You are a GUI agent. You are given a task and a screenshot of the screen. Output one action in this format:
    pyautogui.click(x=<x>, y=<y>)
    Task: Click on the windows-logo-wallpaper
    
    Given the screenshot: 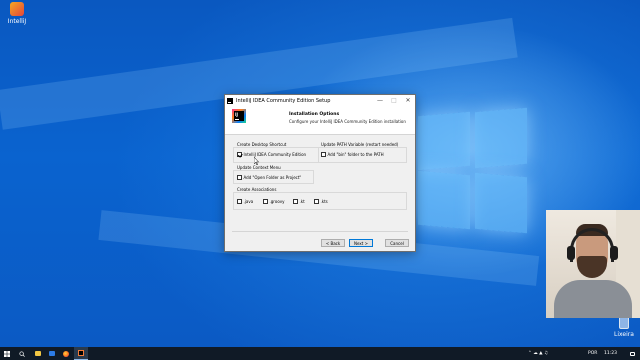 What is the action you would take?
    pyautogui.click(x=473, y=170)
    